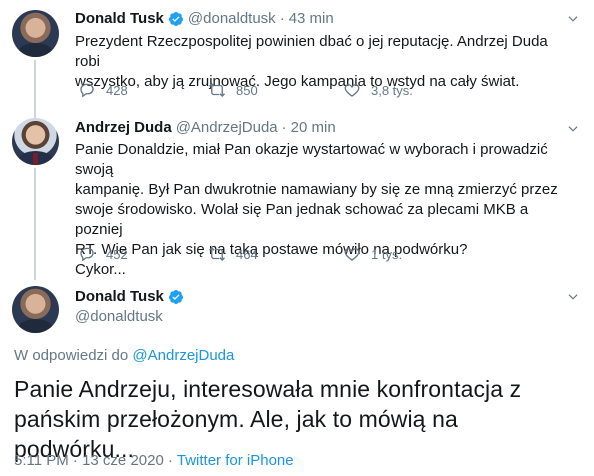  I want to click on tweet-timestamp: 5:11 PM · 13 cze 2020 ·, so click(95, 460).